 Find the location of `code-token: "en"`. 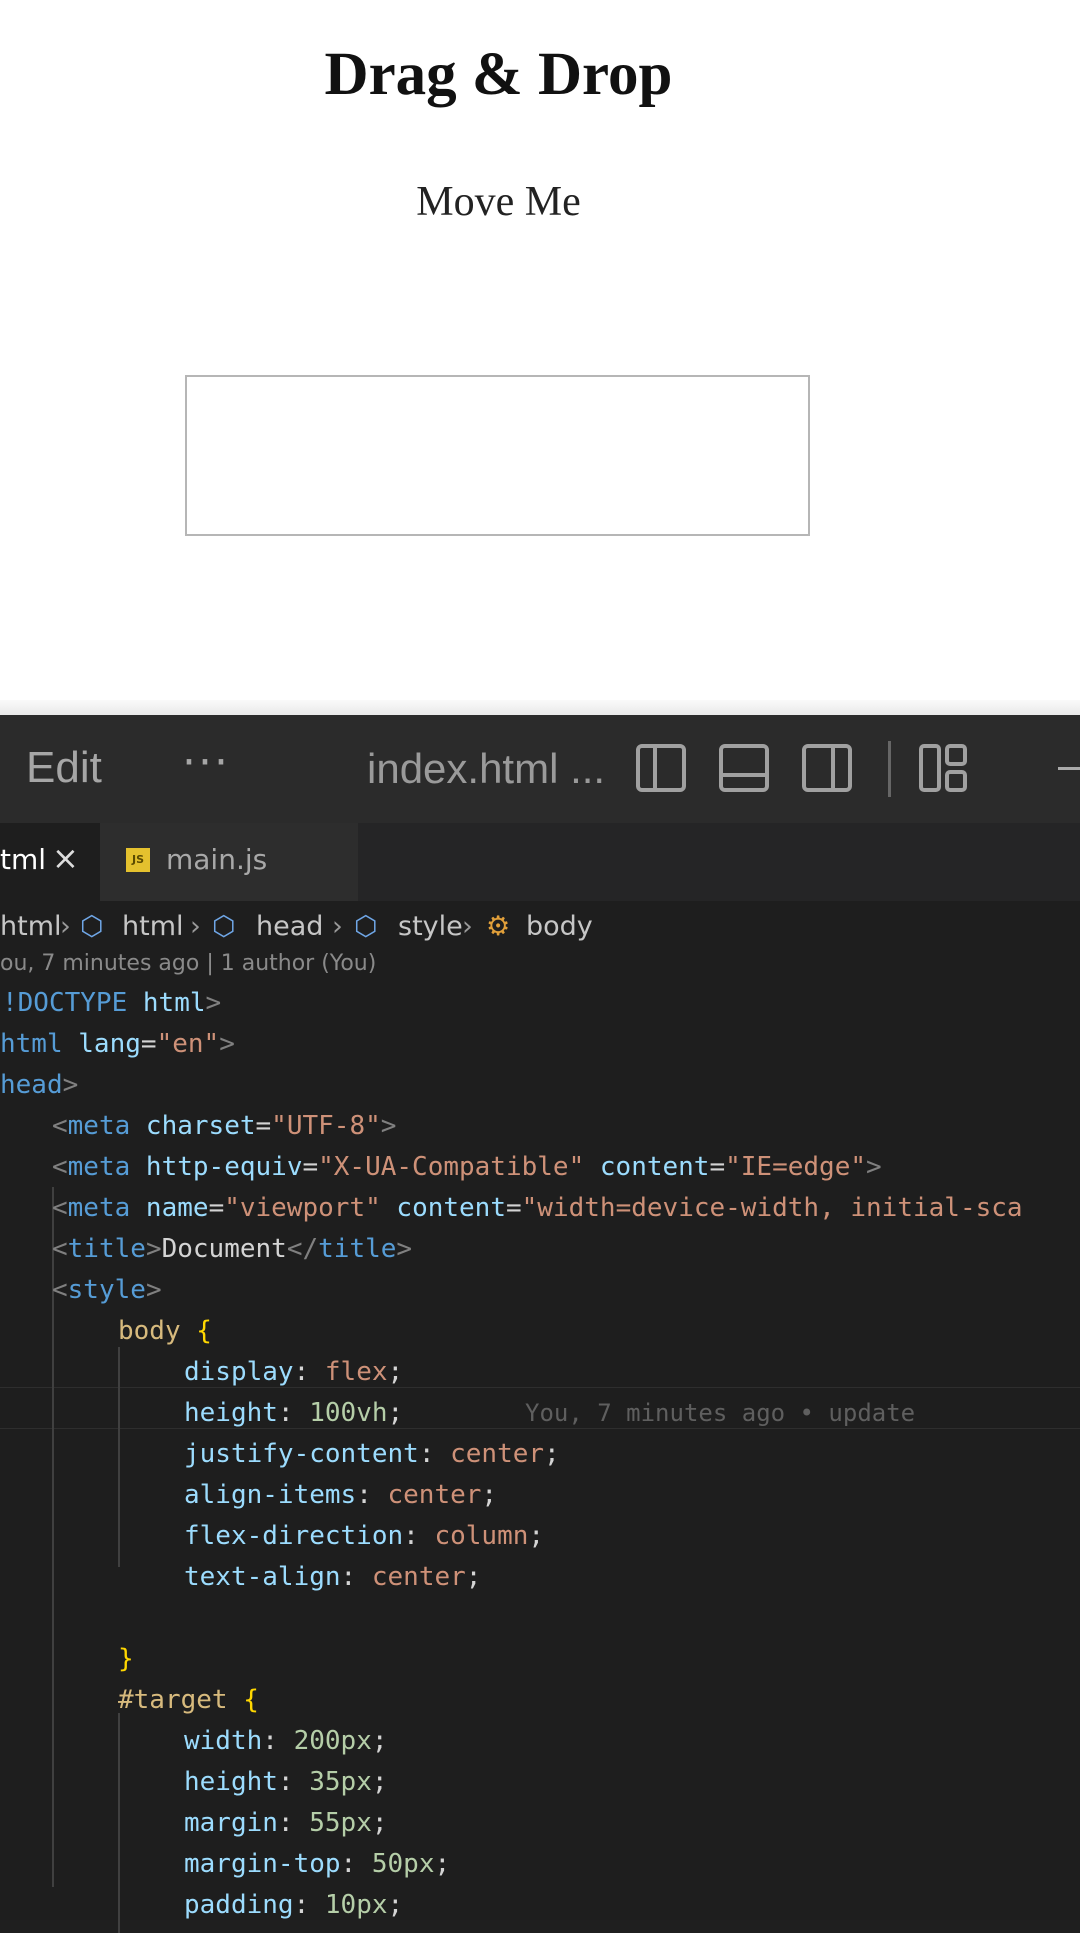

code-token: "en" is located at coordinates (188, 1044).